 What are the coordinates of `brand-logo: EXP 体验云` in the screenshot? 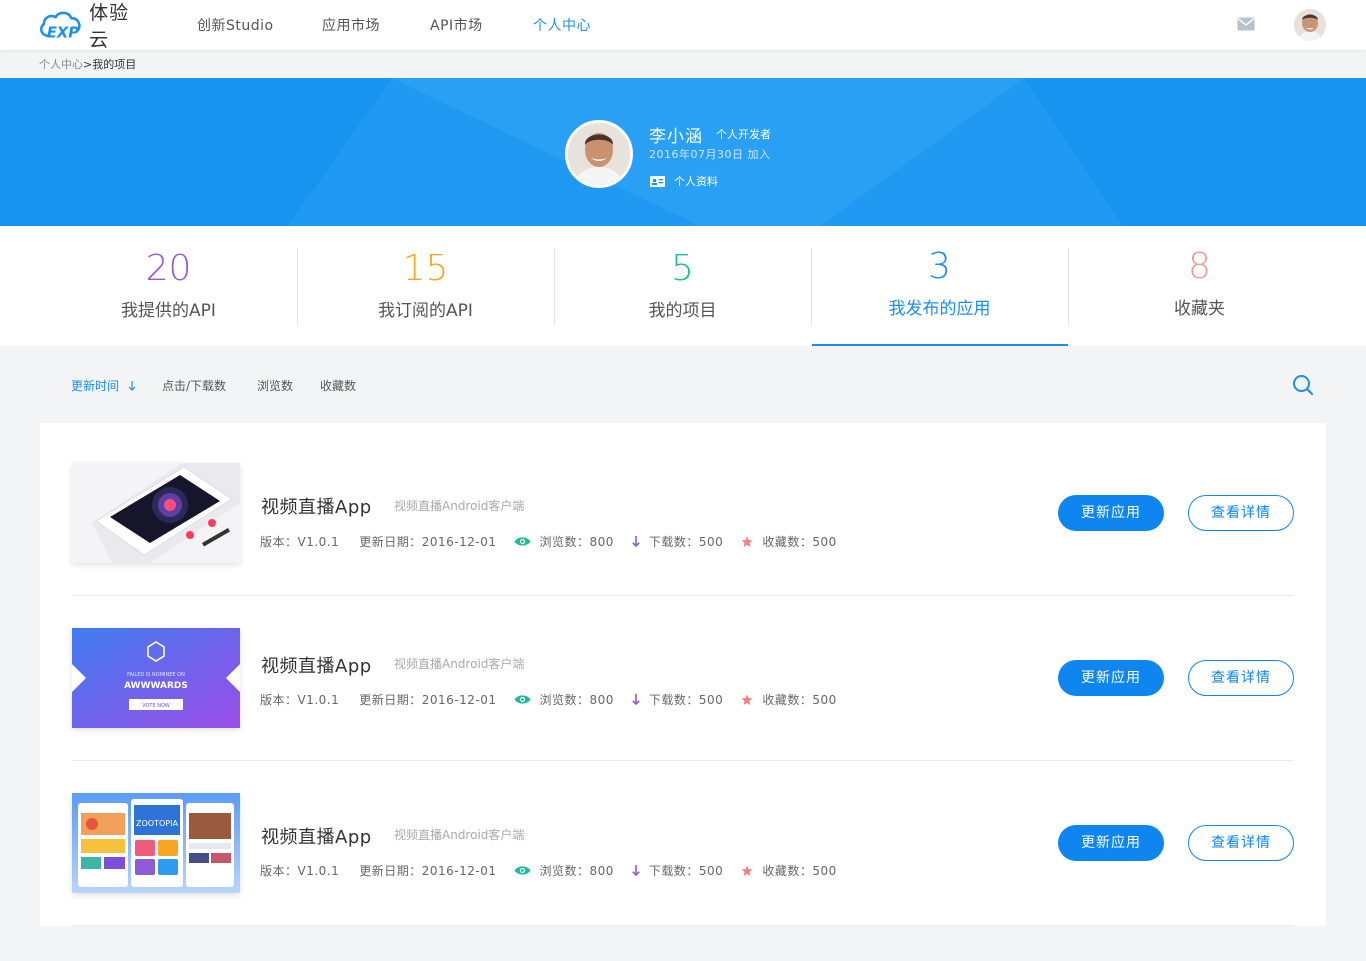 It's located at (93, 26).